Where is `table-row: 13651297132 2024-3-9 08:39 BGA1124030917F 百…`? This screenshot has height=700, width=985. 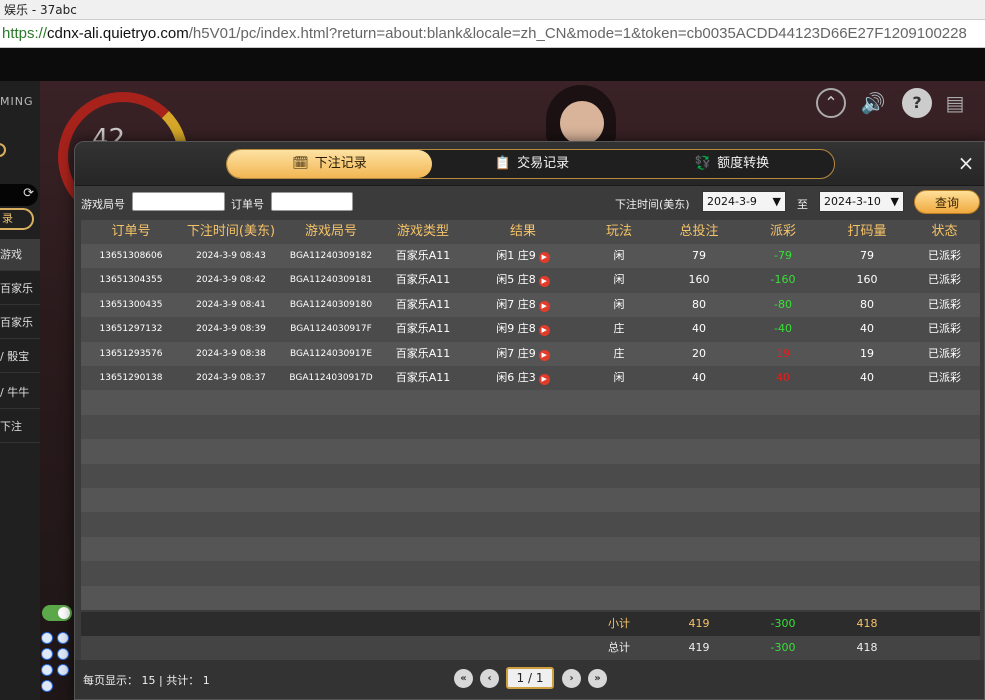
table-row: 13651297132 2024-3-9 08:39 BGA1124030917F 百… is located at coordinates (530, 329).